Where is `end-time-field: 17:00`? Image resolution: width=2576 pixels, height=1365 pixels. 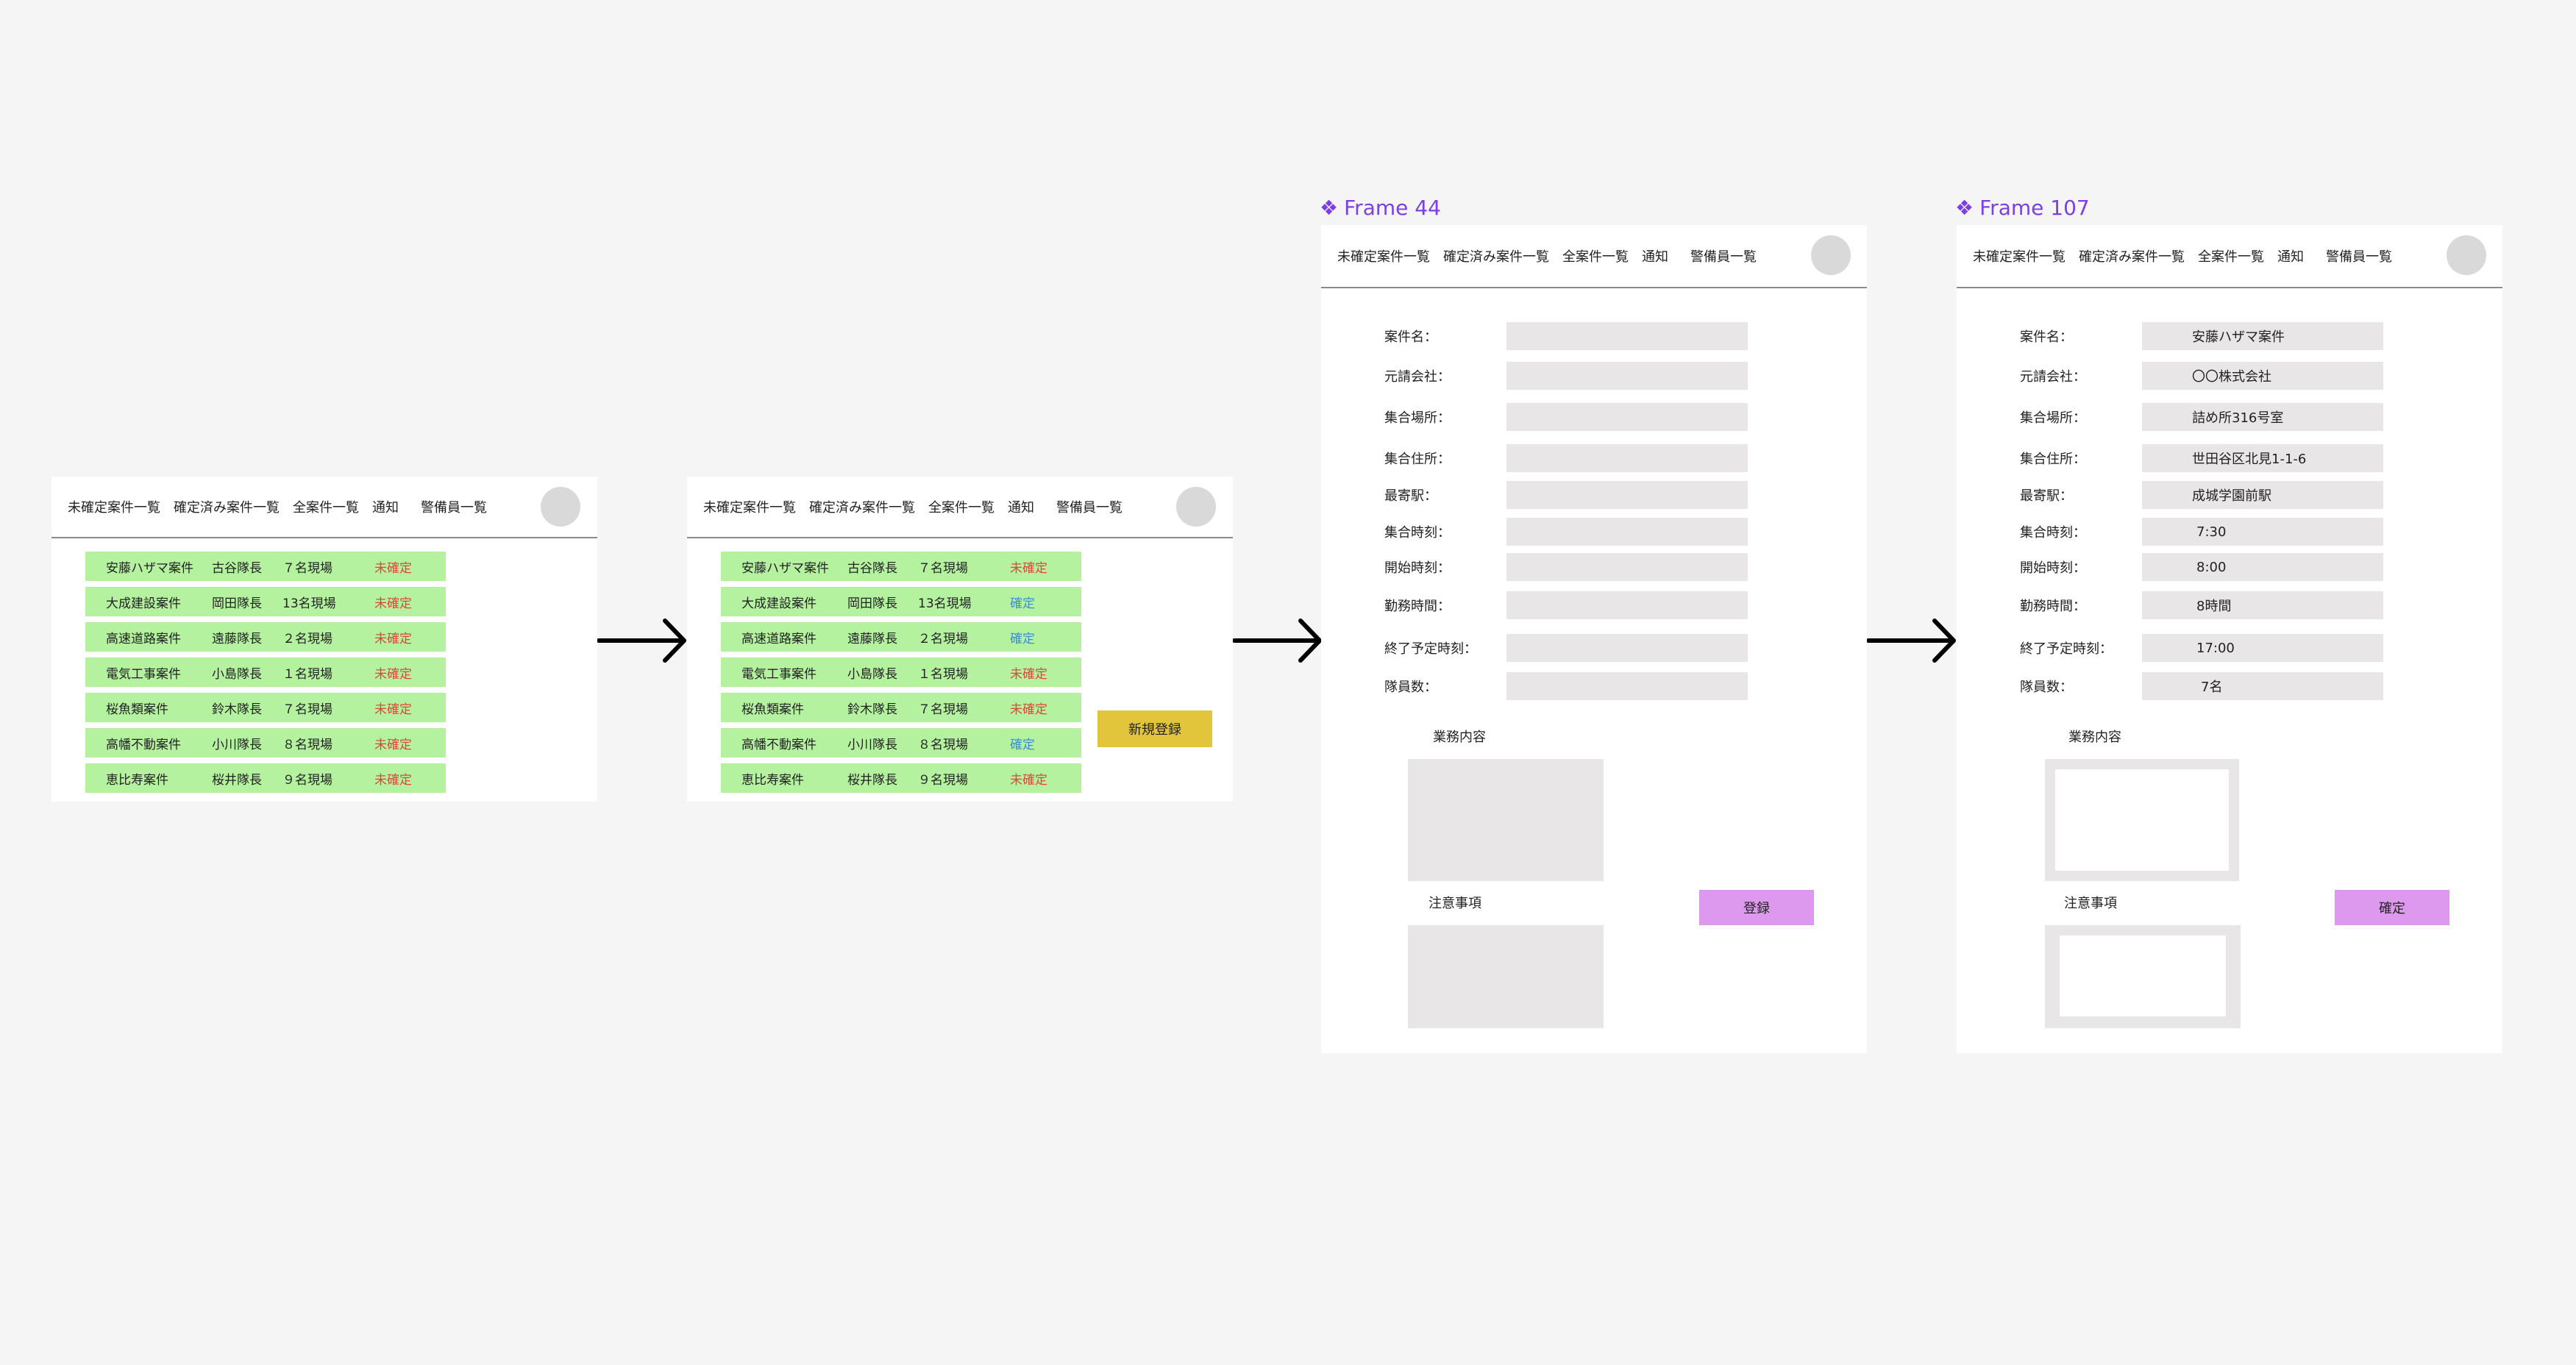
end-time-field: 17:00 is located at coordinates (2262, 648).